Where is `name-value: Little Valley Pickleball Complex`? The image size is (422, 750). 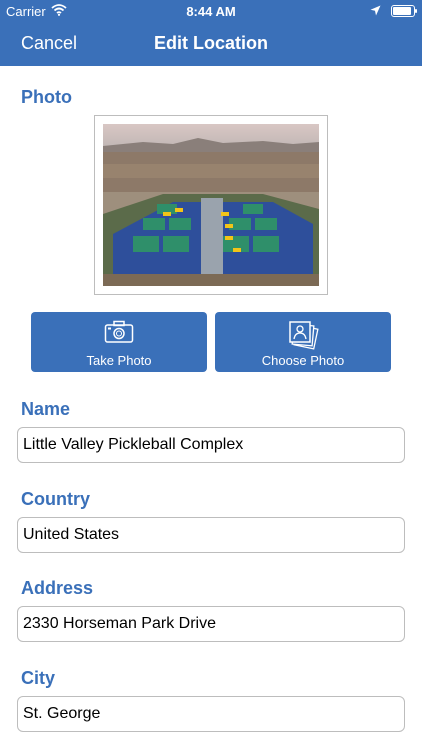 name-value: Little Valley Pickleball Complex is located at coordinates (133, 444).